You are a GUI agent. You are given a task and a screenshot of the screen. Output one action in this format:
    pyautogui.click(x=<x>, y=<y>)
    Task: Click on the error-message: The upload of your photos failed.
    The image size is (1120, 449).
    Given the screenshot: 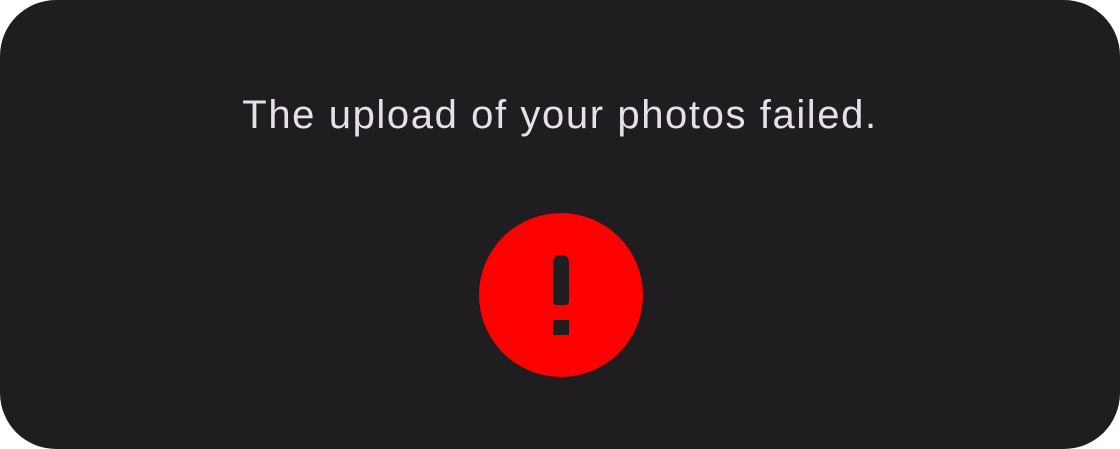 What is the action you would take?
    pyautogui.click(x=560, y=115)
    